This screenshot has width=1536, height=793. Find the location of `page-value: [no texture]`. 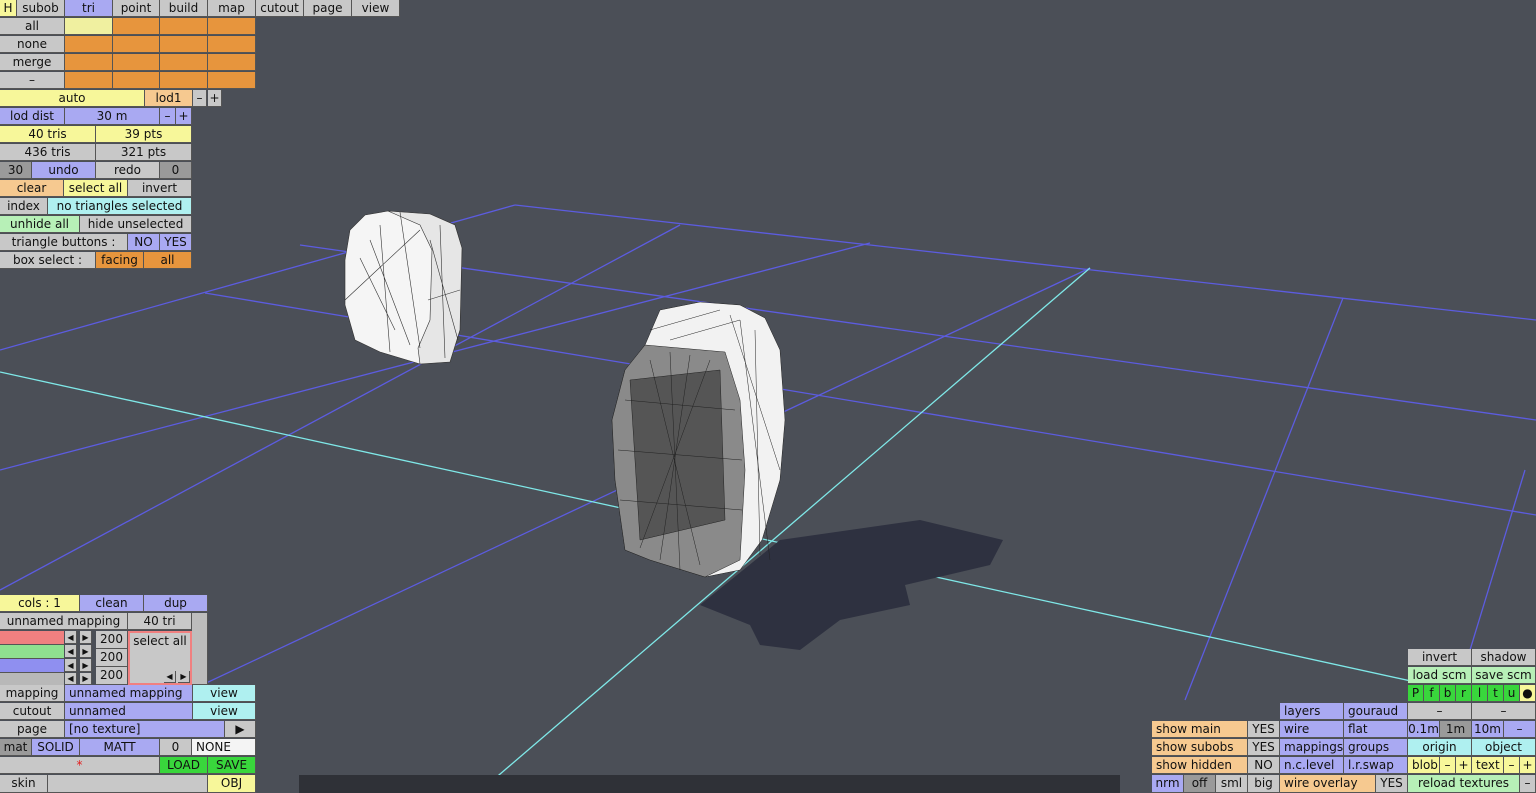

page-value: [no texture] is located at coordinates (145, 729).